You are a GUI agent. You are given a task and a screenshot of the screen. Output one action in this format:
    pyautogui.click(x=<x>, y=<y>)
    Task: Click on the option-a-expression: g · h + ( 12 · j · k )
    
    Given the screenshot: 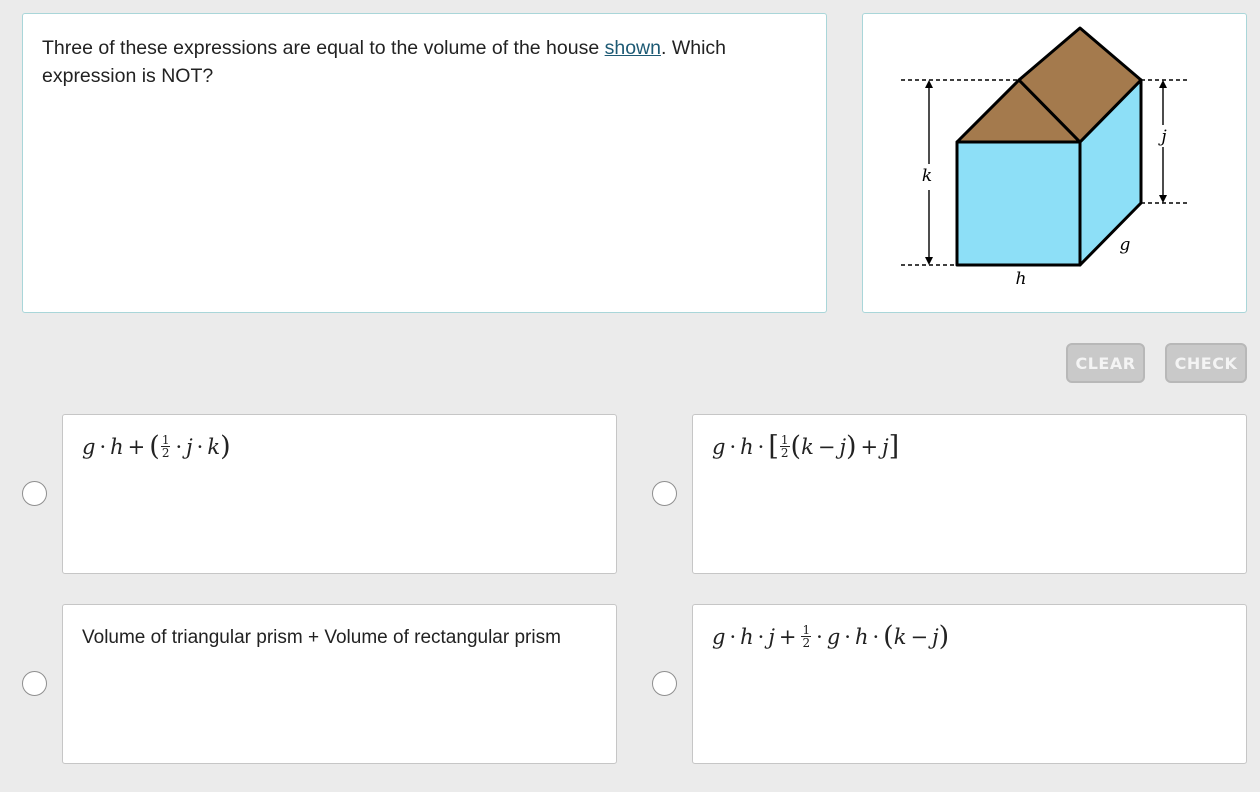 What is the action you would take?
    pyautogui.click(x=156, y=446)
    